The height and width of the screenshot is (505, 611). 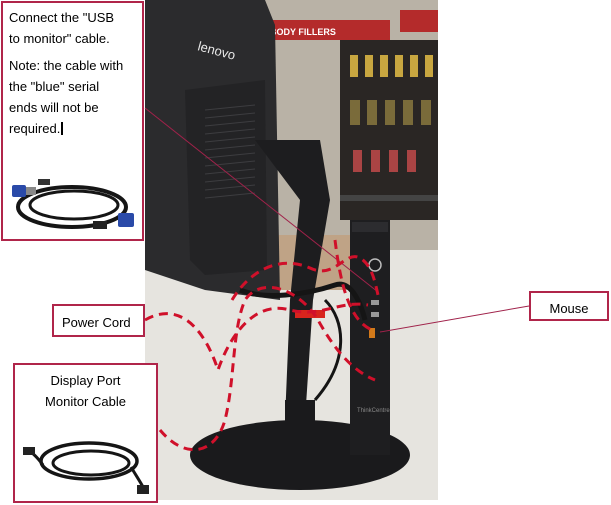 I want to click on note-line-3: ends will not be, so click(x=54, y=107).